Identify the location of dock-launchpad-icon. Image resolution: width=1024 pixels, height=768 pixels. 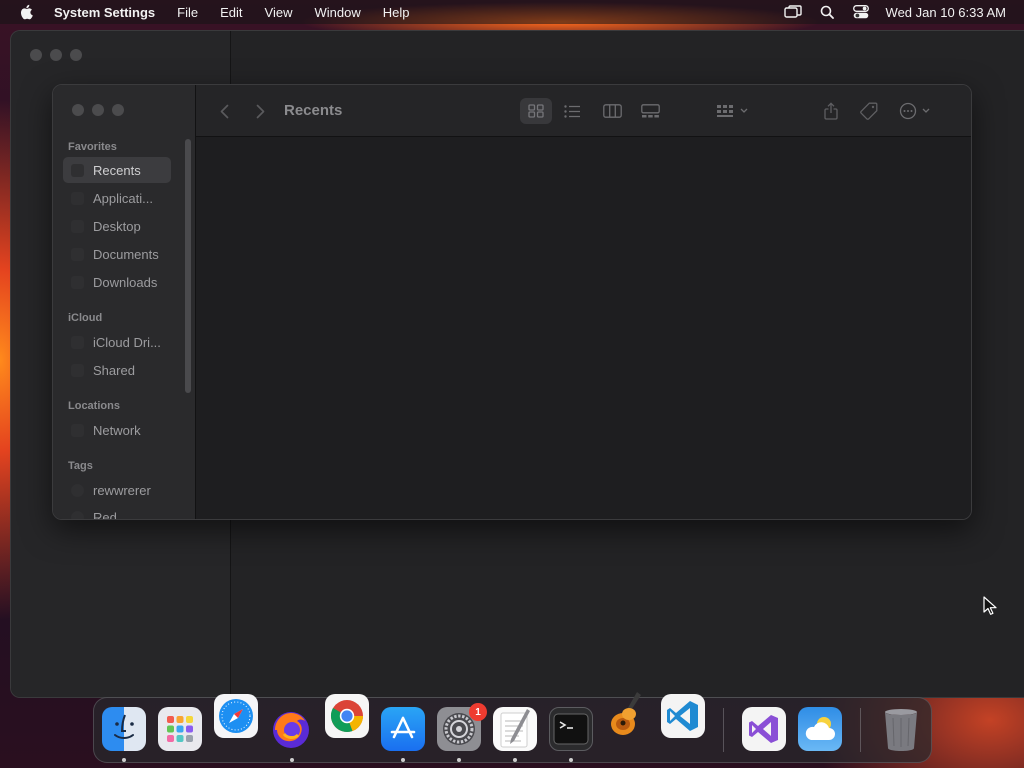
(180, 729).